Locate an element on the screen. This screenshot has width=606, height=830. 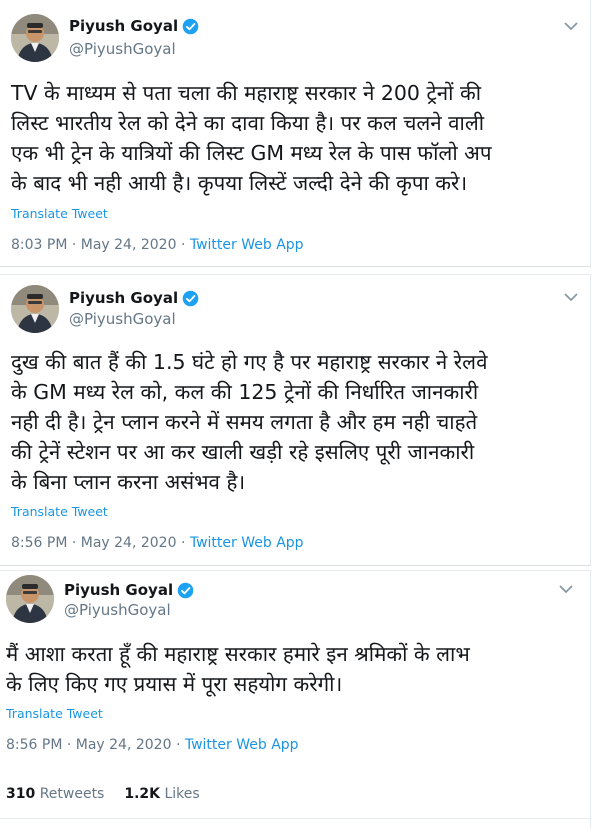
retweets-count: 310 is located at coordinates (21, 794).